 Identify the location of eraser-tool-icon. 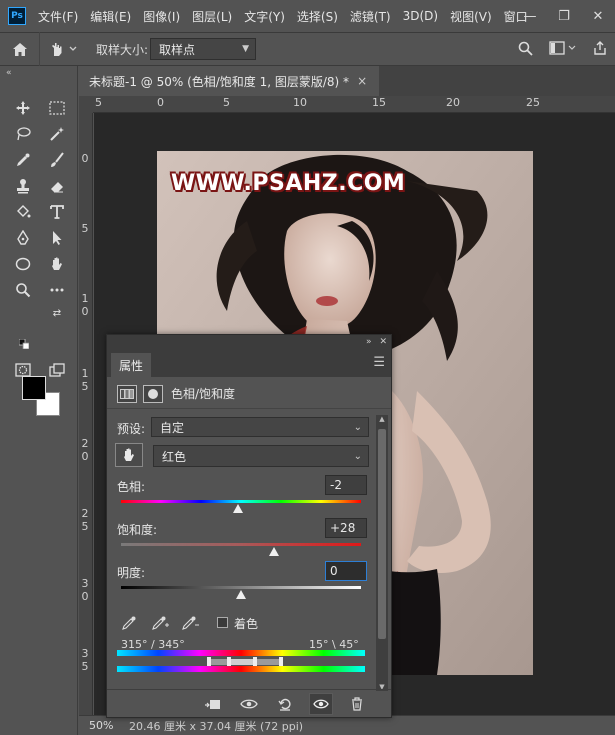
(57, 186).